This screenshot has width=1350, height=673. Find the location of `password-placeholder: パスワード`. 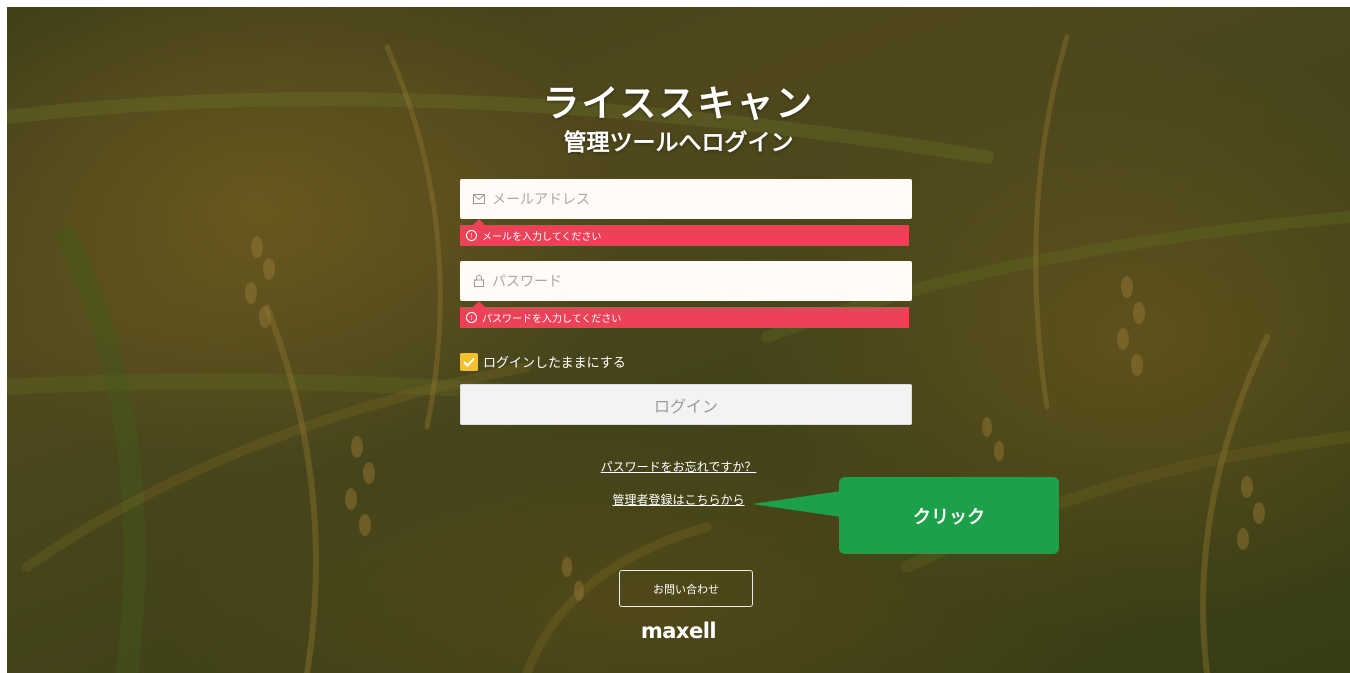

password-placeholder: パスワード is located at coordinates (527, 282).